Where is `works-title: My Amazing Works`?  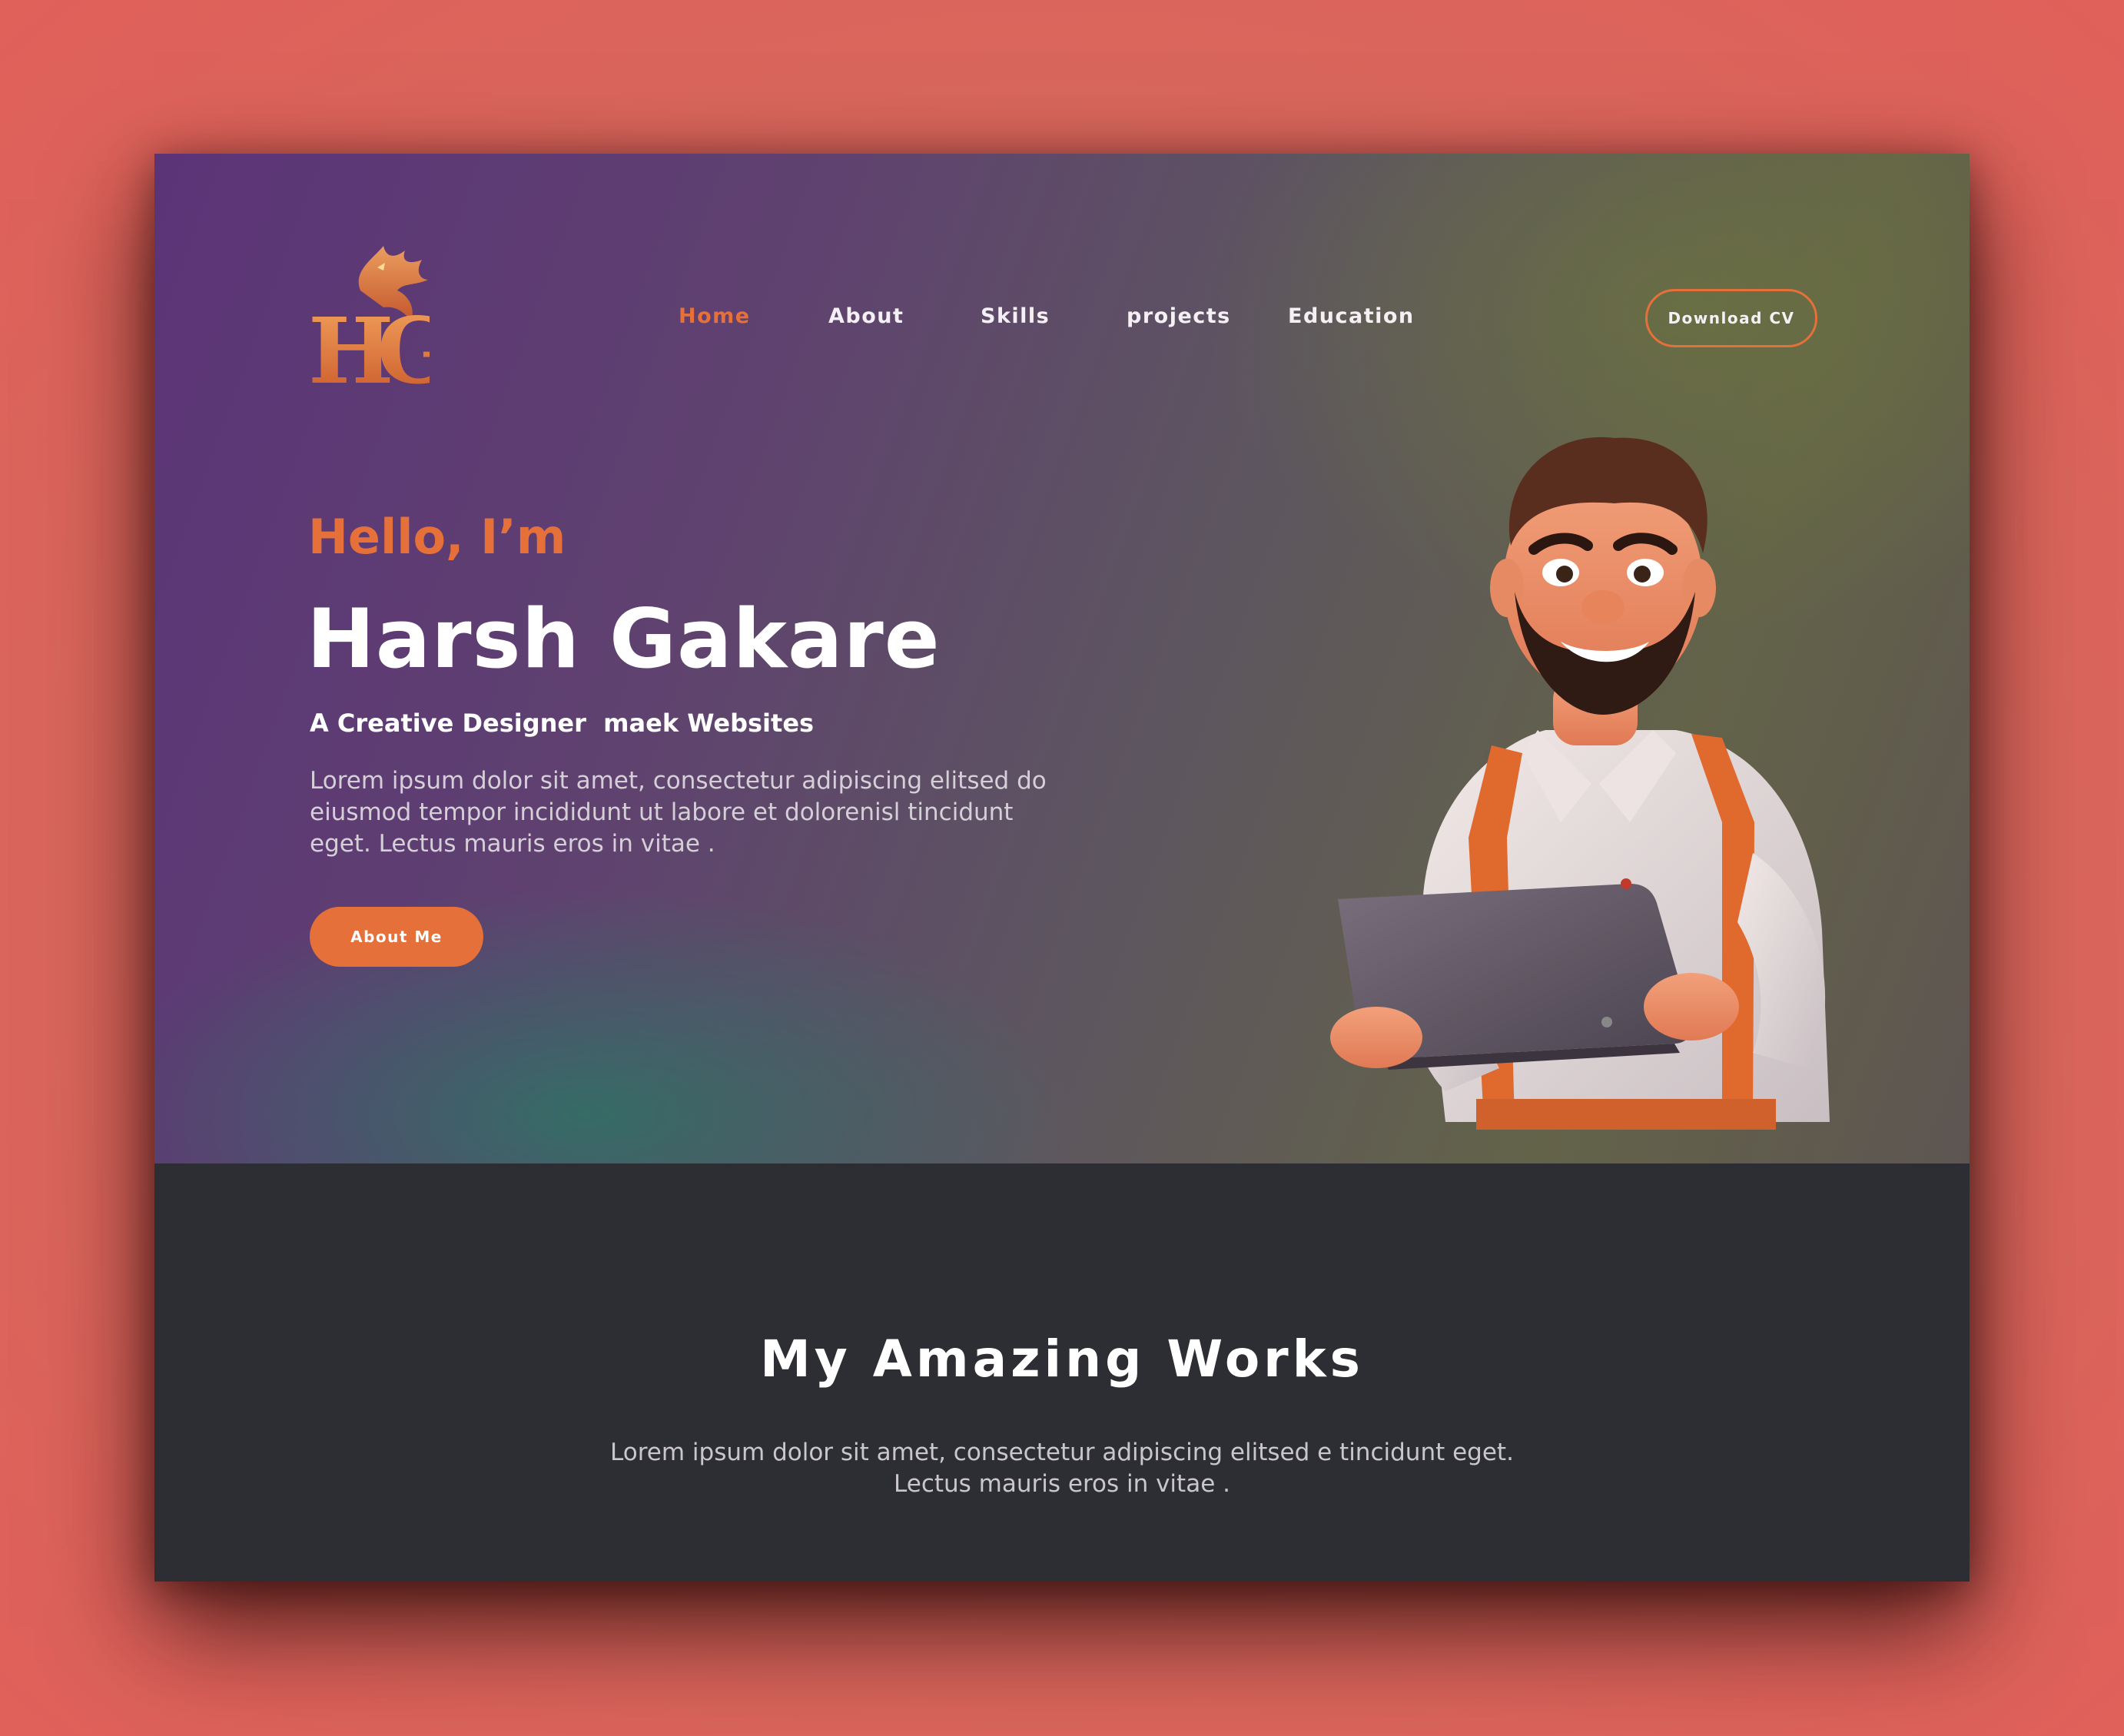
works-title: My Amazing Works is located at coordinates (1062, 1359).